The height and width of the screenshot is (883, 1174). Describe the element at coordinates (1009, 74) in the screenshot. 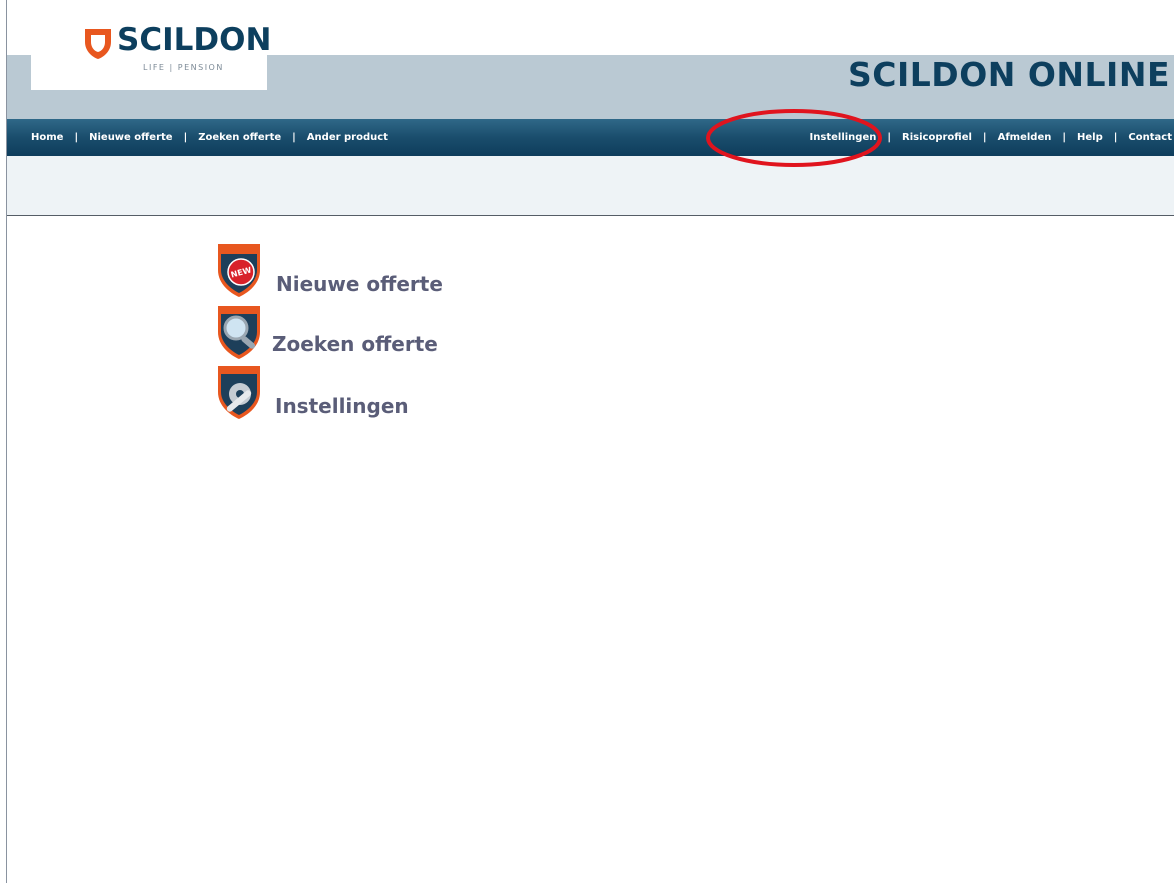

I see `site-title: SCILDON ONLINE` at that location.